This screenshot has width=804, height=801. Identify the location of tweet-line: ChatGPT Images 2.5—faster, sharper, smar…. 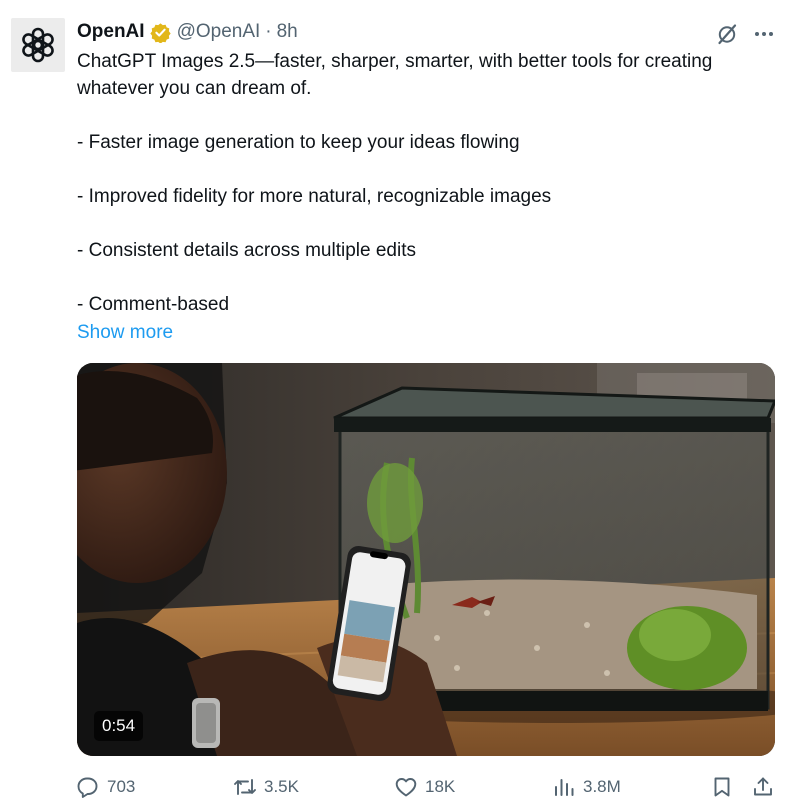
(395, 75).